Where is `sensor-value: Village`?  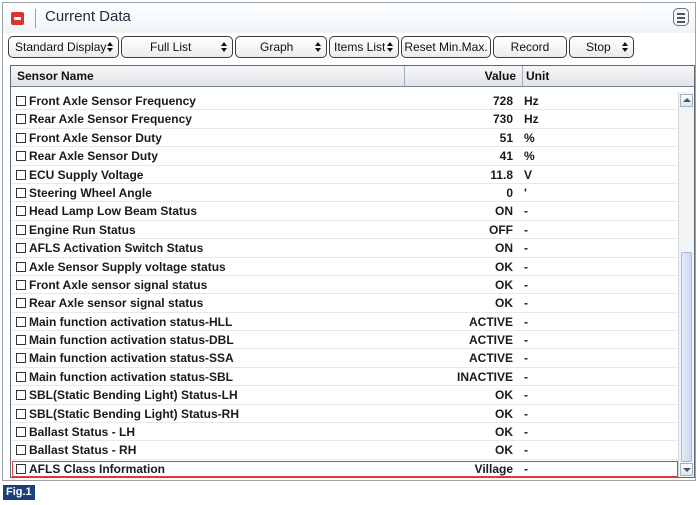 sensor-value: Village is located at coordinates (493, 468).